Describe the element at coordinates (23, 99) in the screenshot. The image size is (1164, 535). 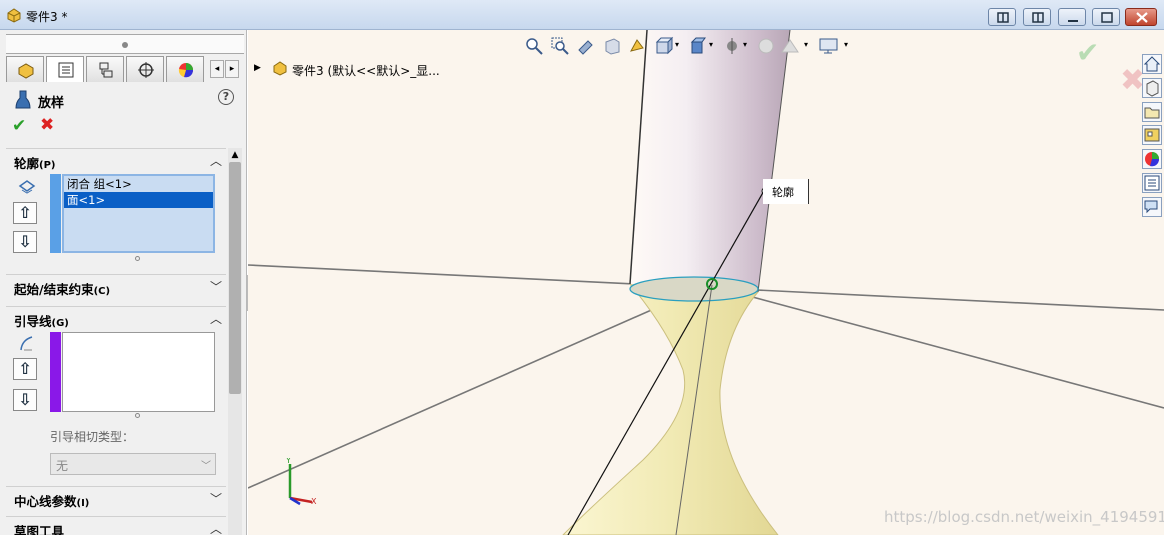
I see `loft-icon` at that location.